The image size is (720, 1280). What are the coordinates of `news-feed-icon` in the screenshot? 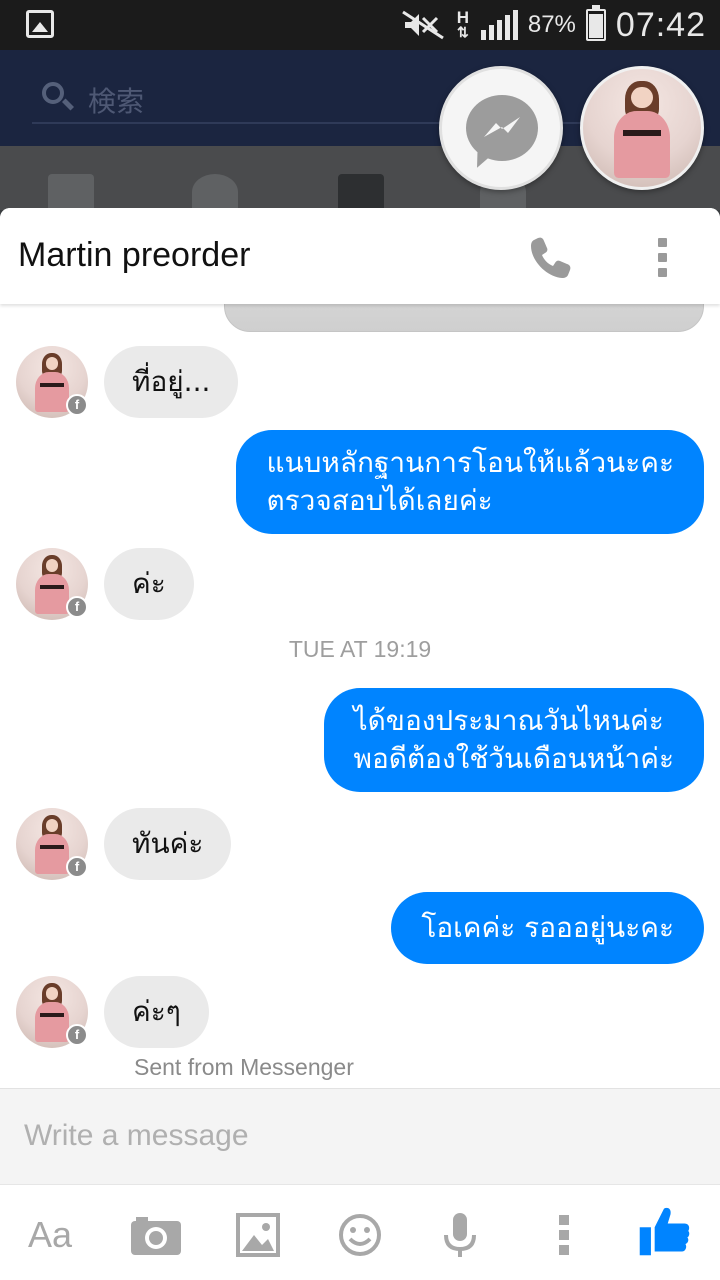 It's located at (71, 192).